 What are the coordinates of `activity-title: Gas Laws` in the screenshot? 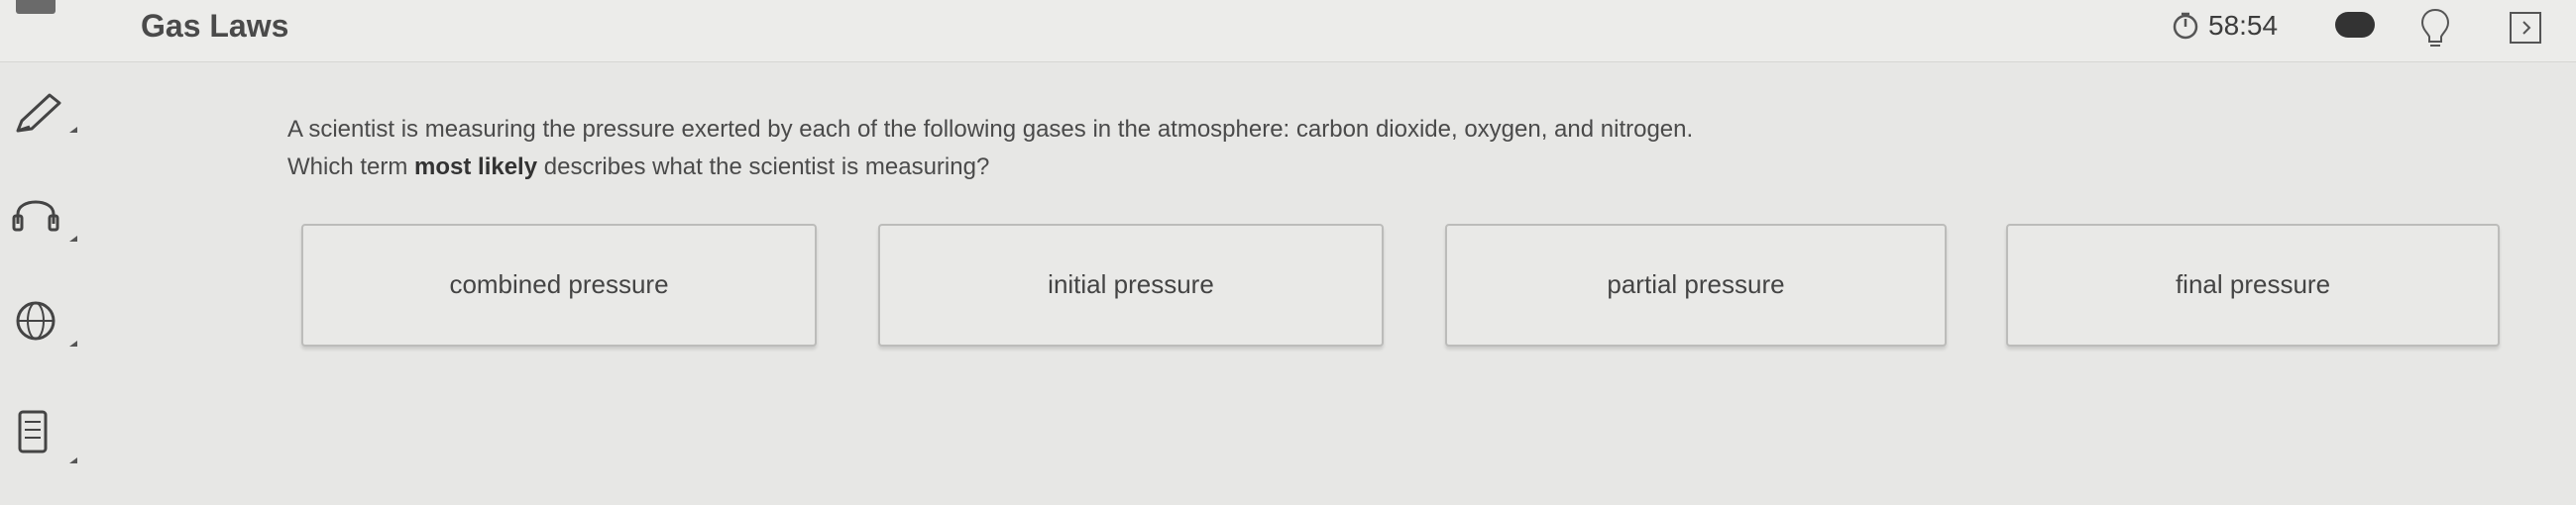 It's located at (215, 26).